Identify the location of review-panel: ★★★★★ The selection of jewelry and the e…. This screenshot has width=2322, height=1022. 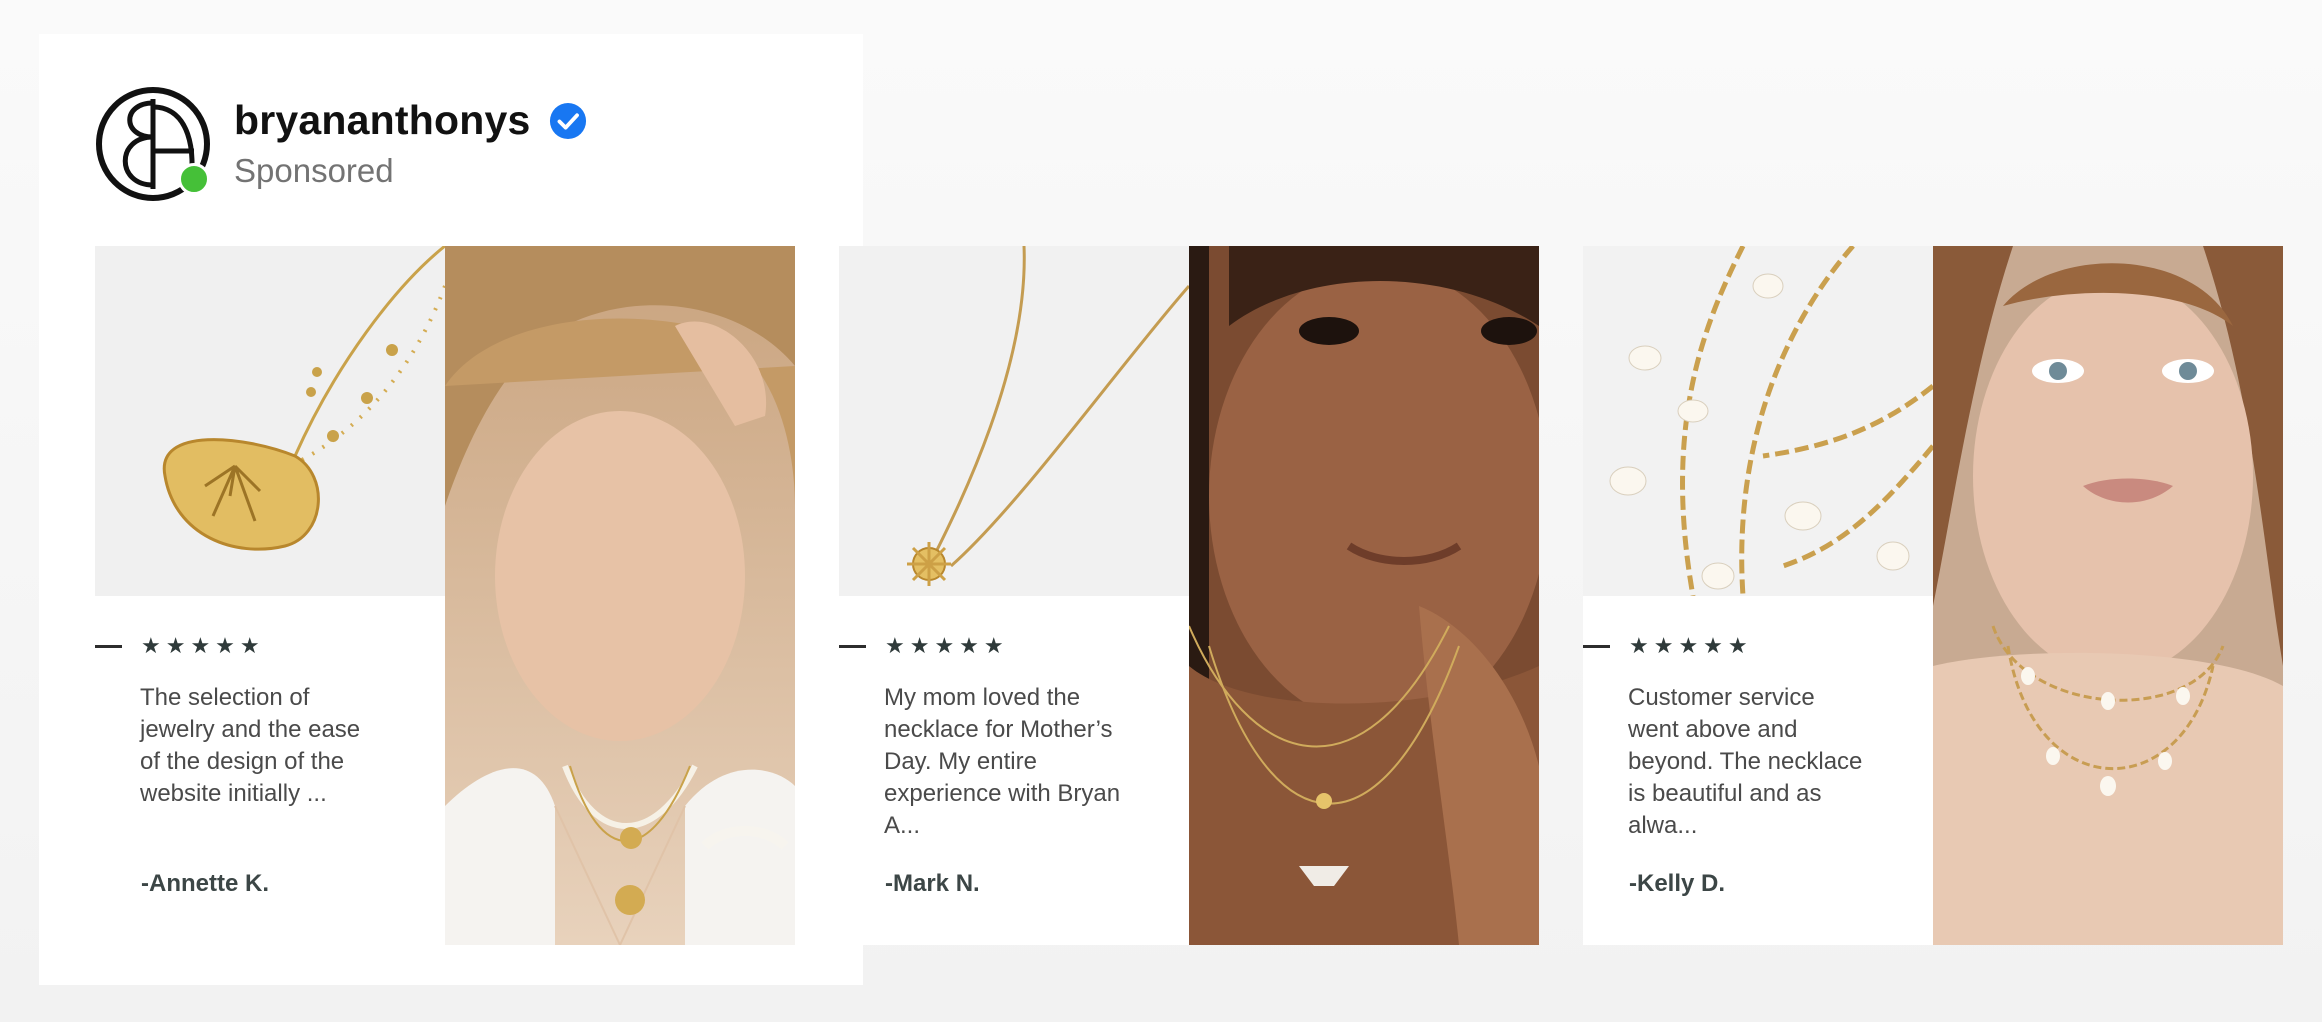
(270, 595).